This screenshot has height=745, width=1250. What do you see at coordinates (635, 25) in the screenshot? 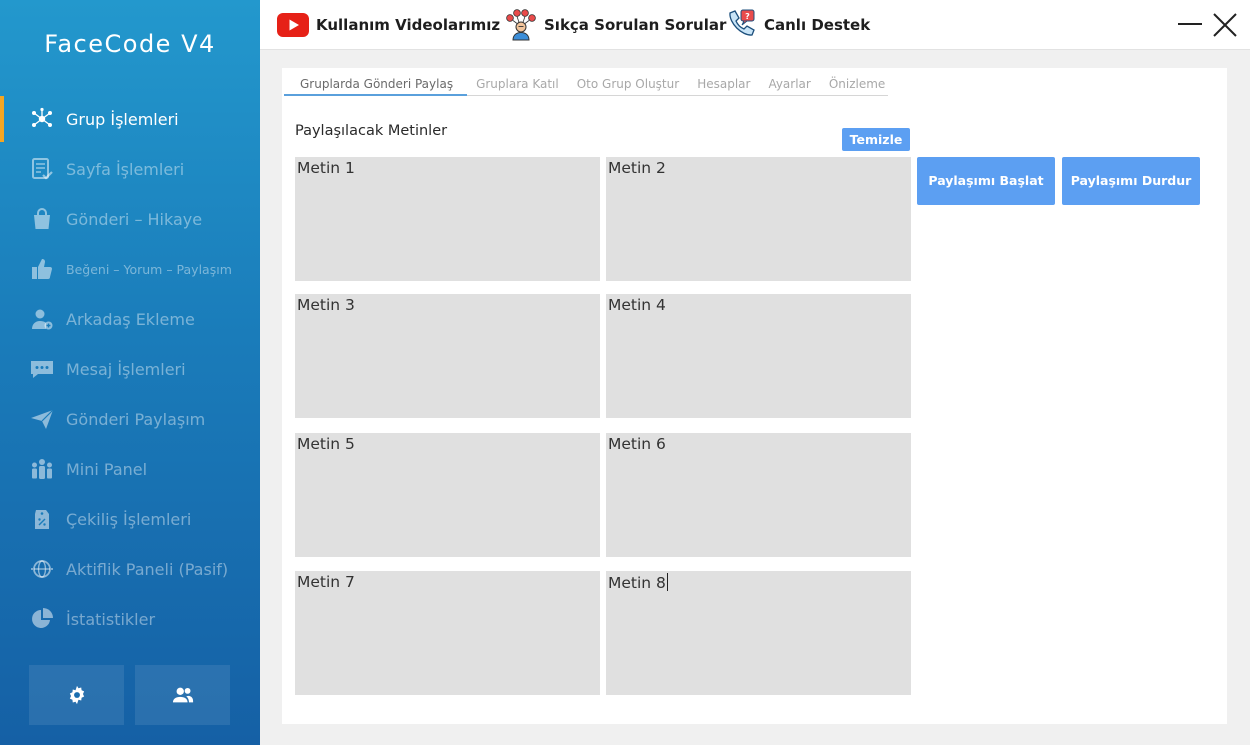
I see `faq-label: Sıkça Sorulan Sorular` at bounding box center [635, 25].